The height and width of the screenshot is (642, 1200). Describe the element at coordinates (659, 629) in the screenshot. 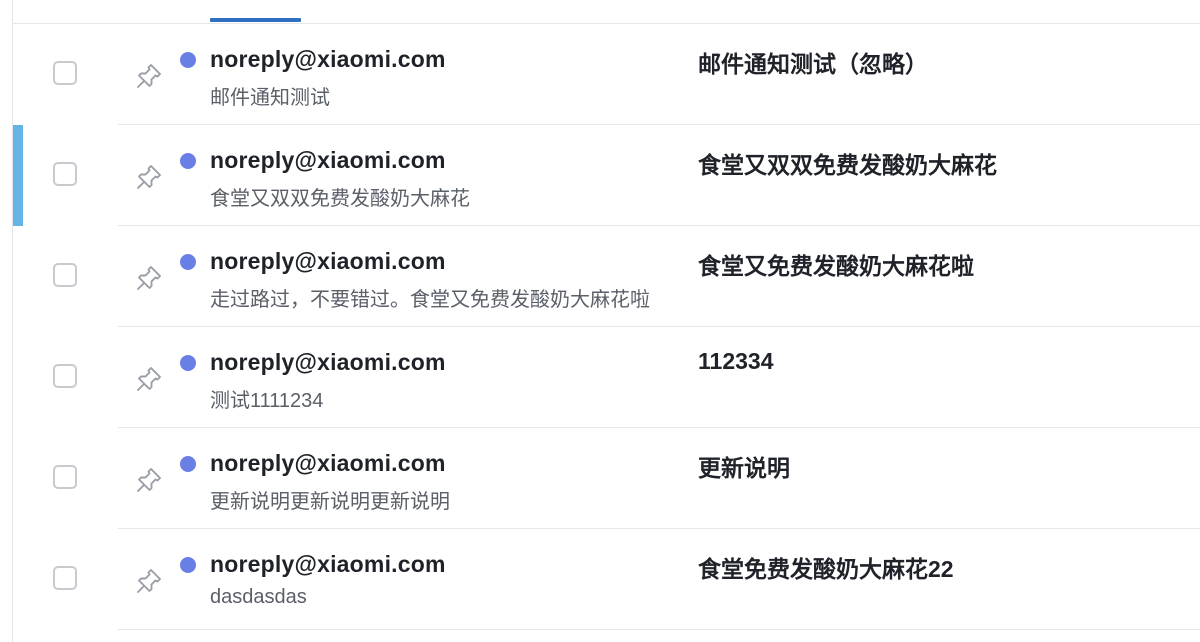

I see `row-divider` at that location.